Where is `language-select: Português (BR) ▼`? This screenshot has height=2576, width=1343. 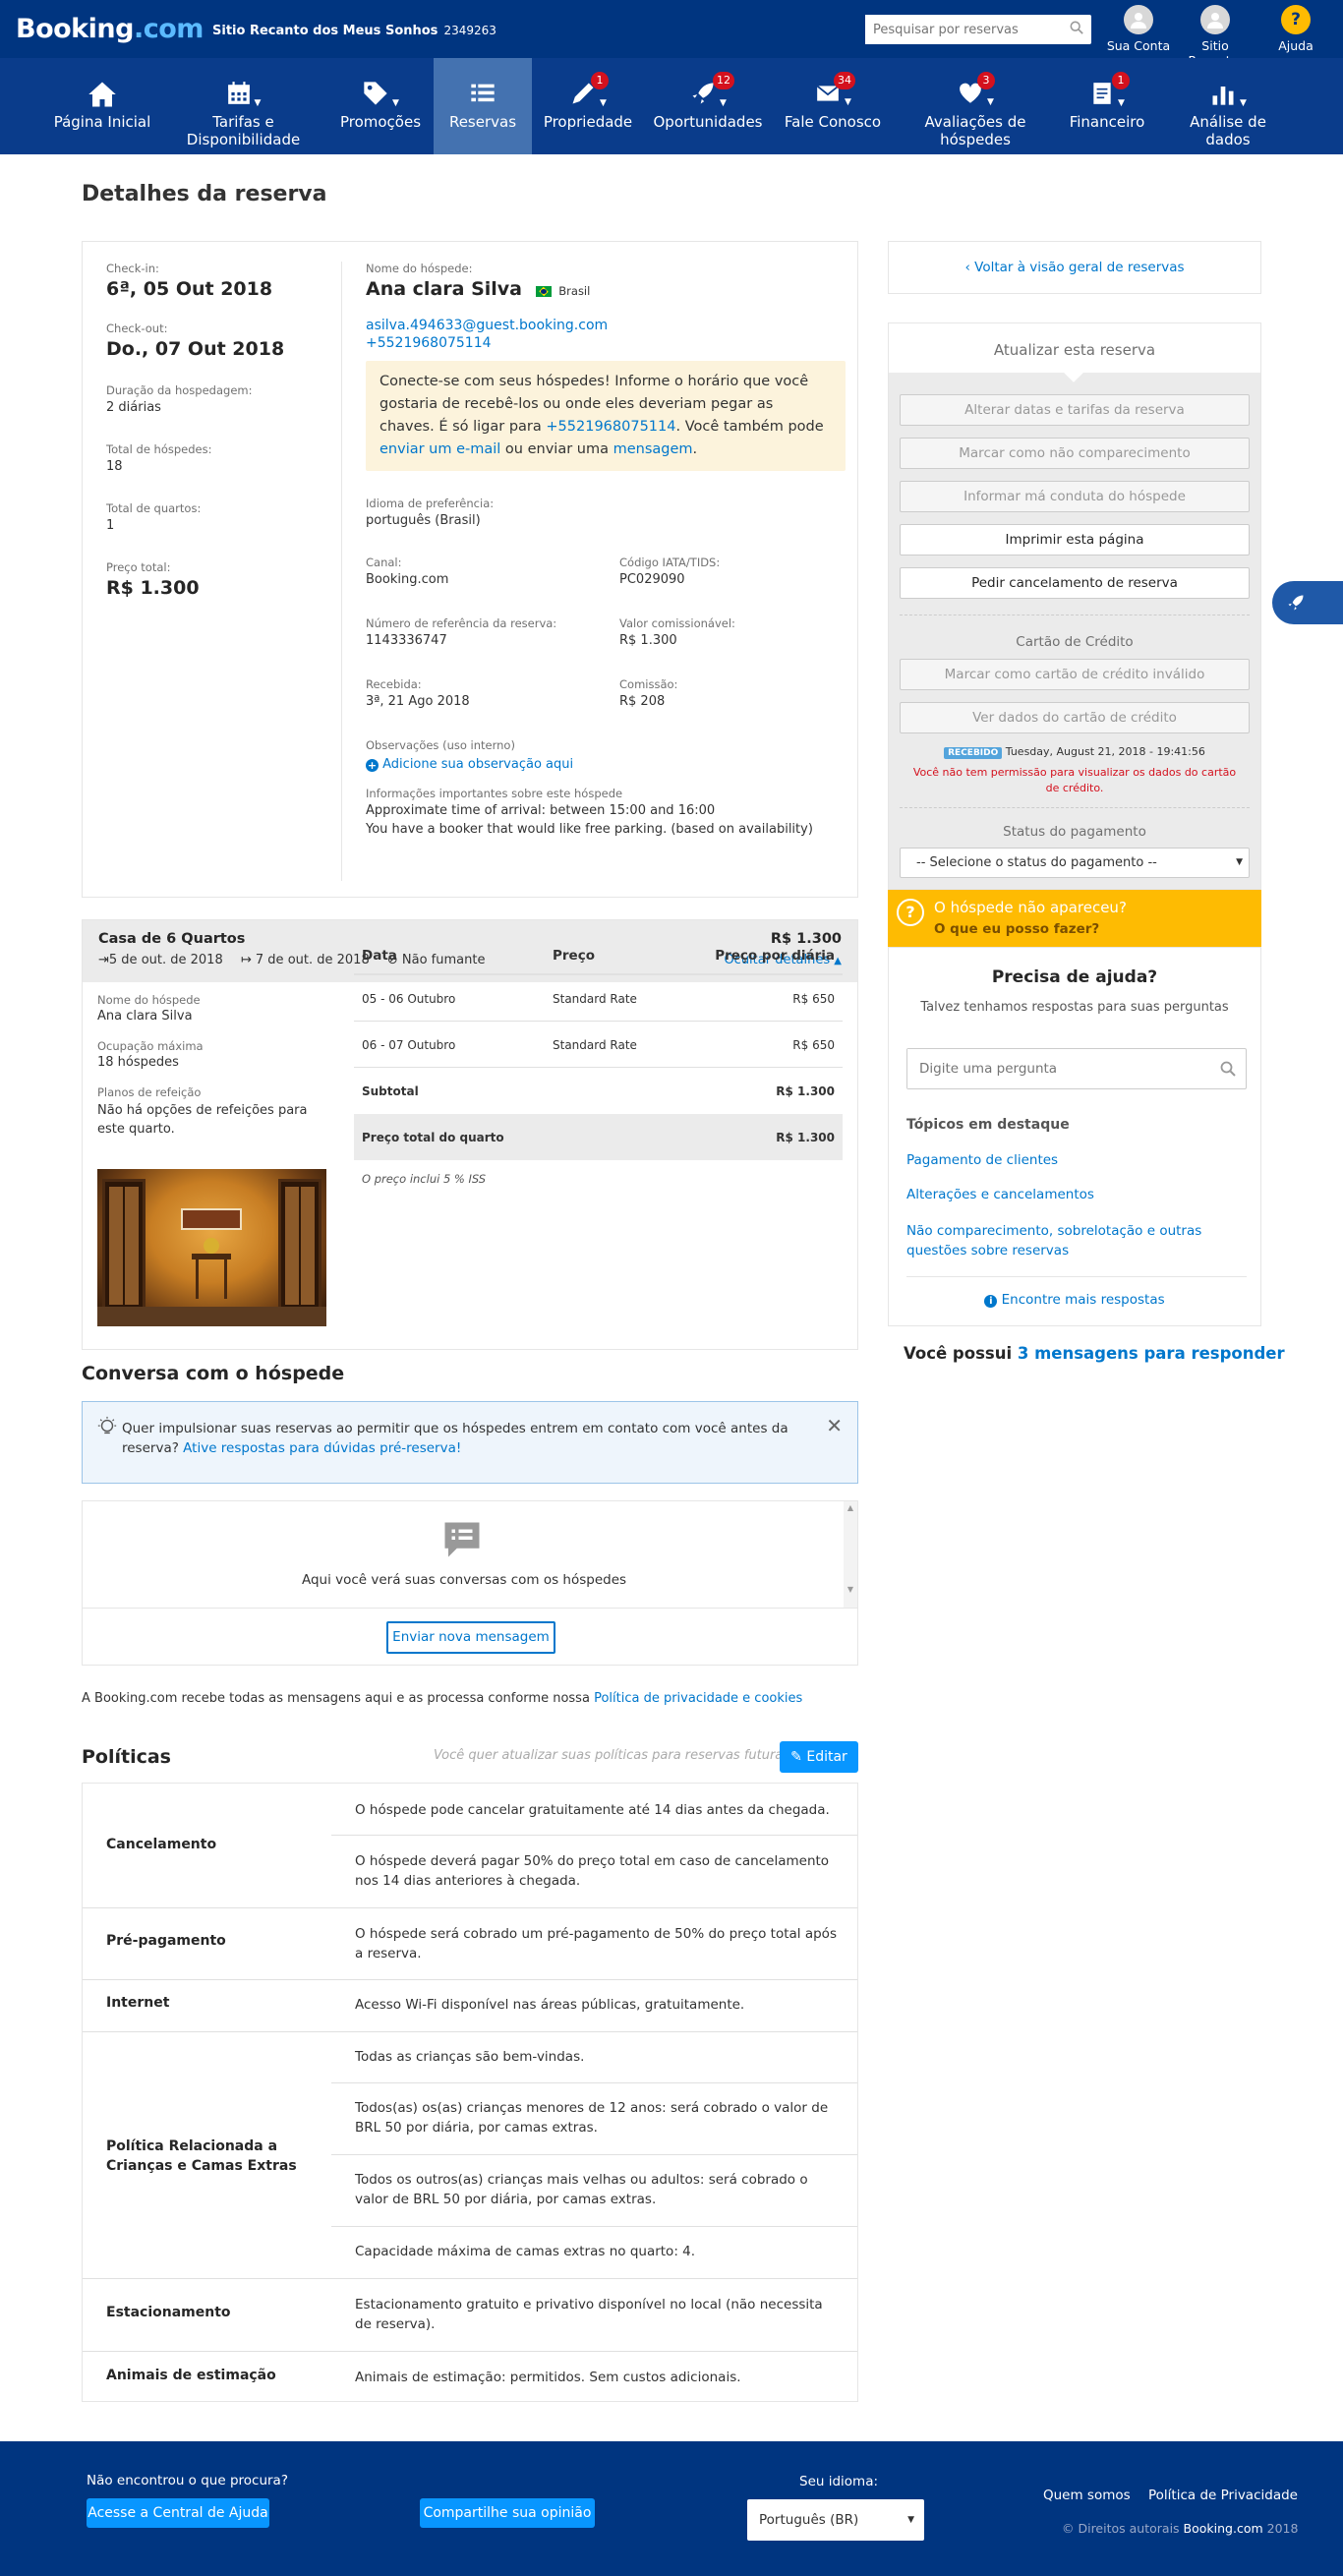
language-select: Português (BR) ▼ is located at coordinates (835, 2520).